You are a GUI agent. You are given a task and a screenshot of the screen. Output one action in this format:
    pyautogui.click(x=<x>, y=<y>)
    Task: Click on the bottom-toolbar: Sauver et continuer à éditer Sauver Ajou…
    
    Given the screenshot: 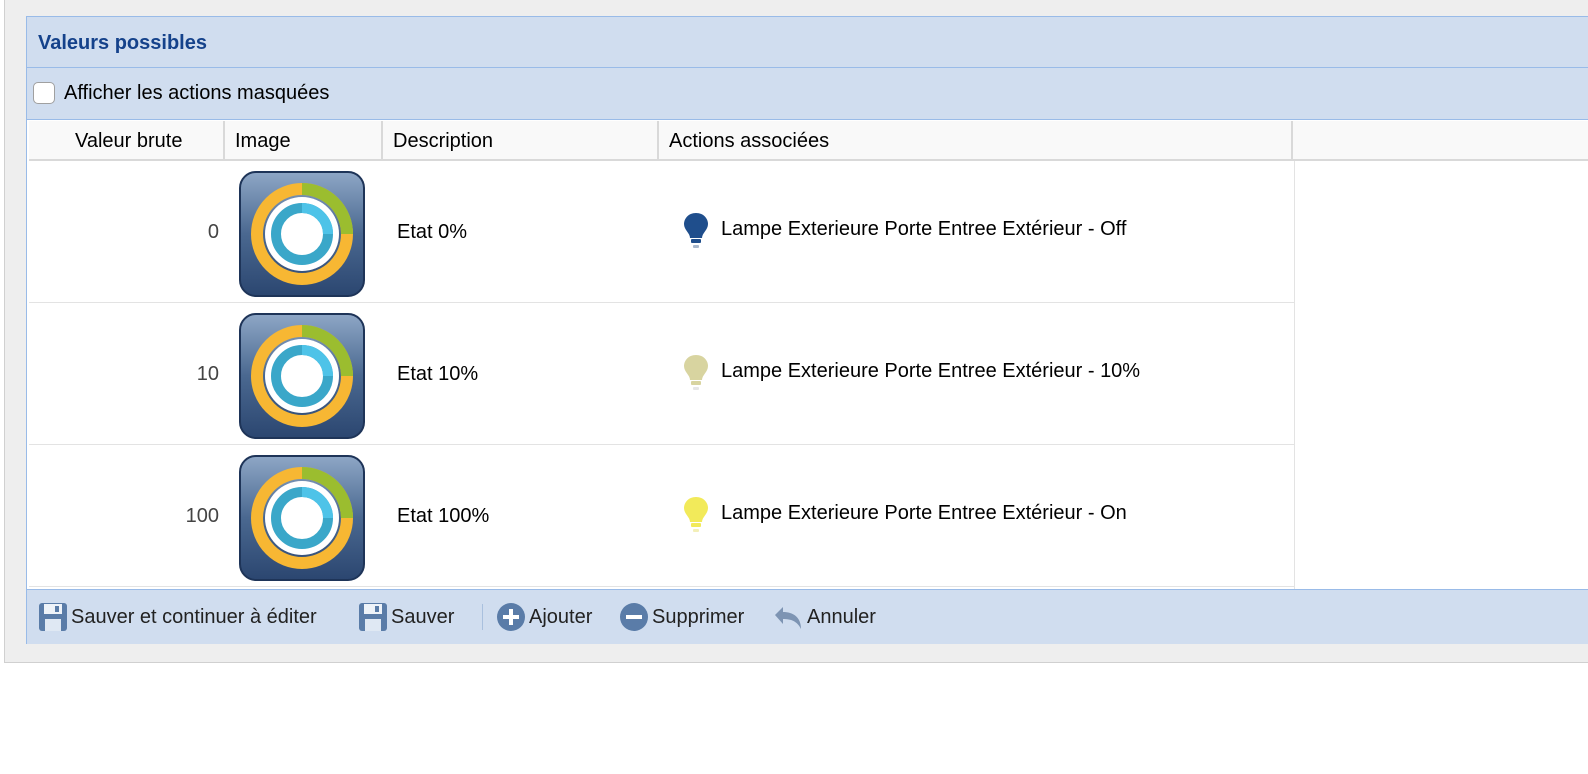 What is the action you would take?
    pyautogui.click(x=807, y=616)
    